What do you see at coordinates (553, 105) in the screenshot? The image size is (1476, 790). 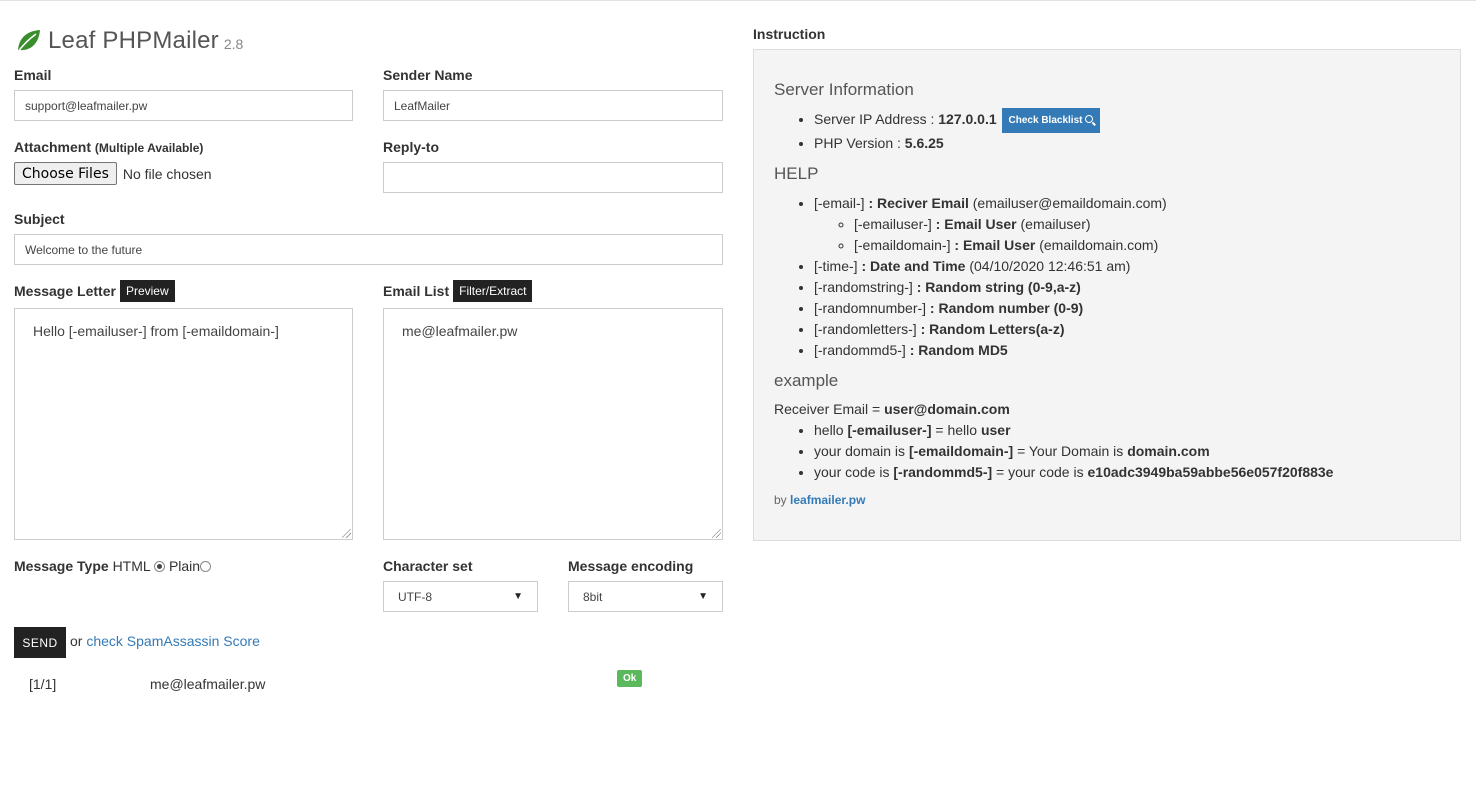 I see `sender-name-input: LeafMailer` at bounding box center [553, 105].